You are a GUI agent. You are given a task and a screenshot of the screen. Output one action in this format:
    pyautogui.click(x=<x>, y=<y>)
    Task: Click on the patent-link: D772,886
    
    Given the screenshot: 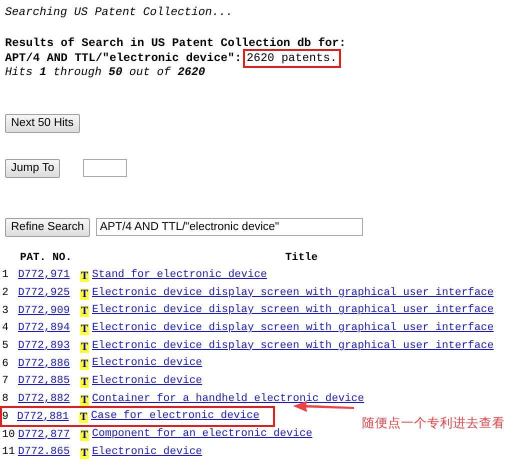 What is the action you would take?
    pyautogui.click(x=44, y=364)
    